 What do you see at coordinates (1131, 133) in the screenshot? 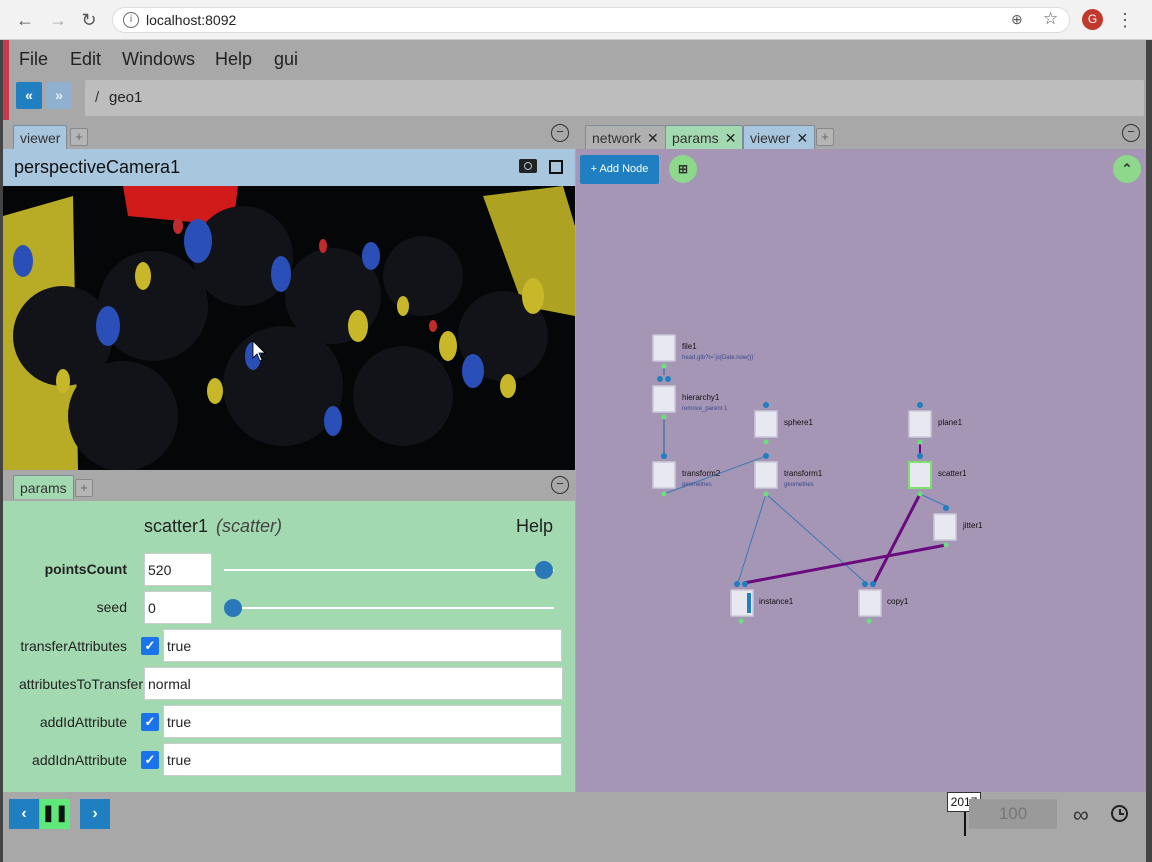
I see `network-collapse-button: −` at bounding box center [1131, 133].